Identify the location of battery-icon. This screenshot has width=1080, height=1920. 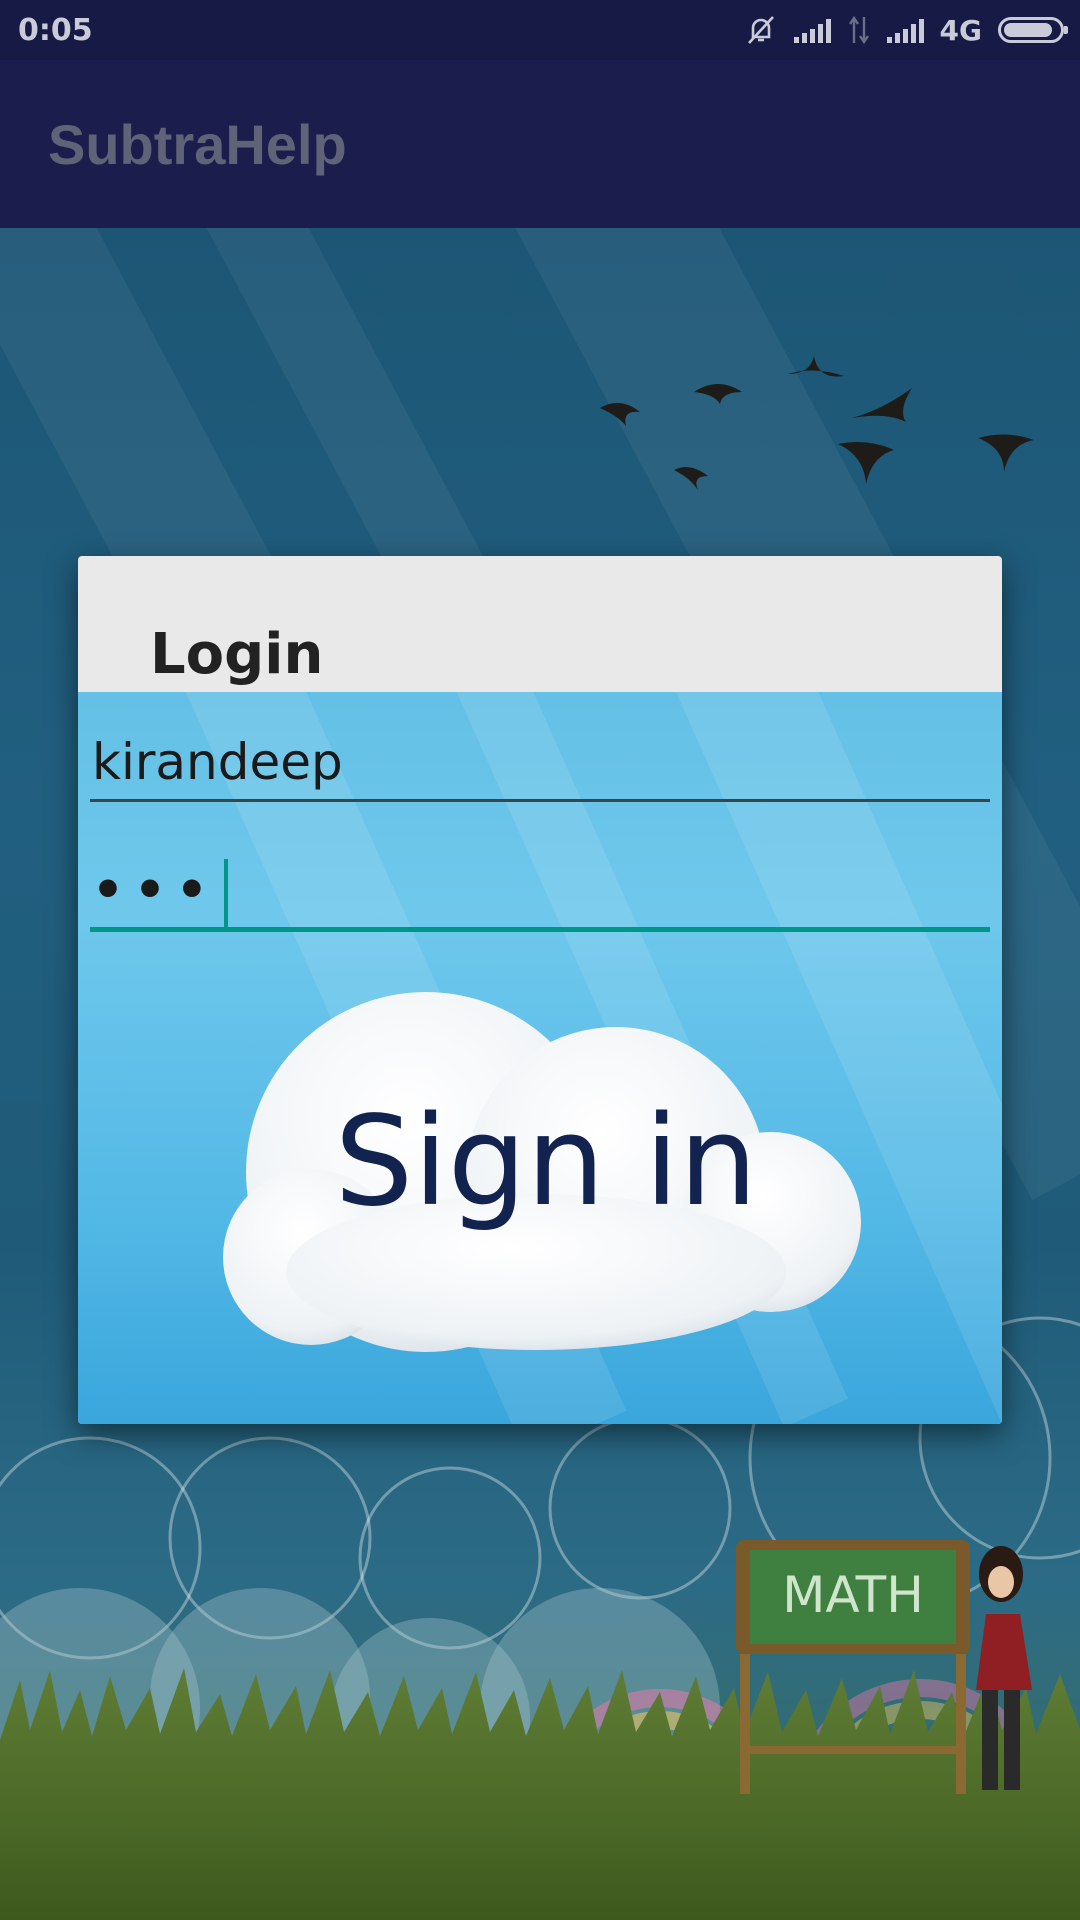
(1033, 30).